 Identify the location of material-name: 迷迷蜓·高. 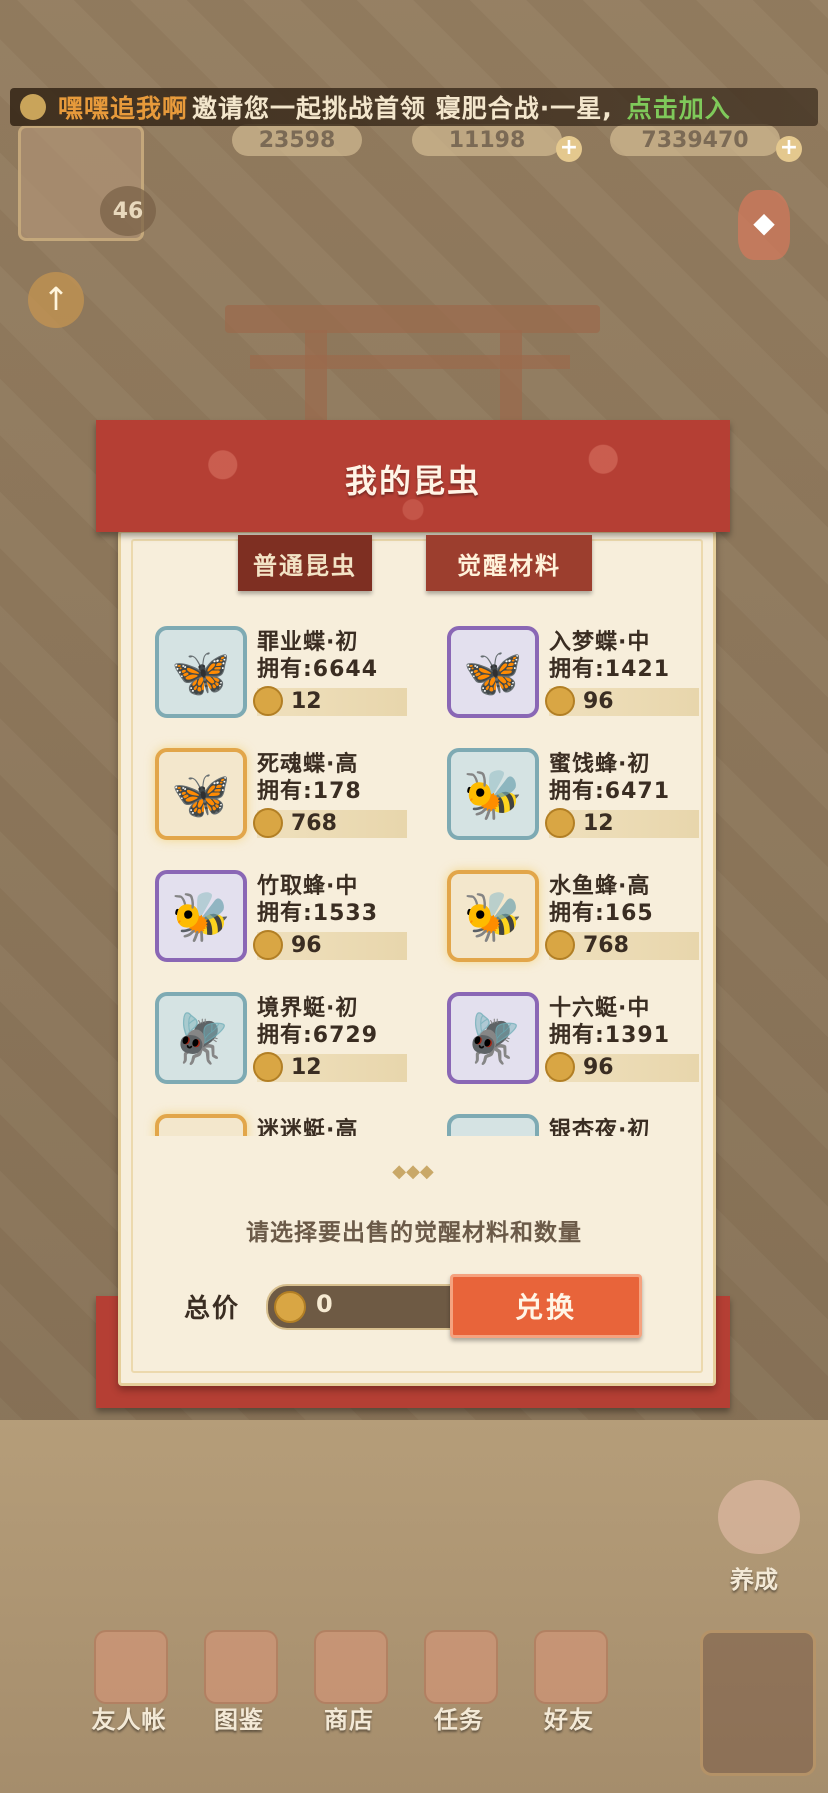
(308, 1127).